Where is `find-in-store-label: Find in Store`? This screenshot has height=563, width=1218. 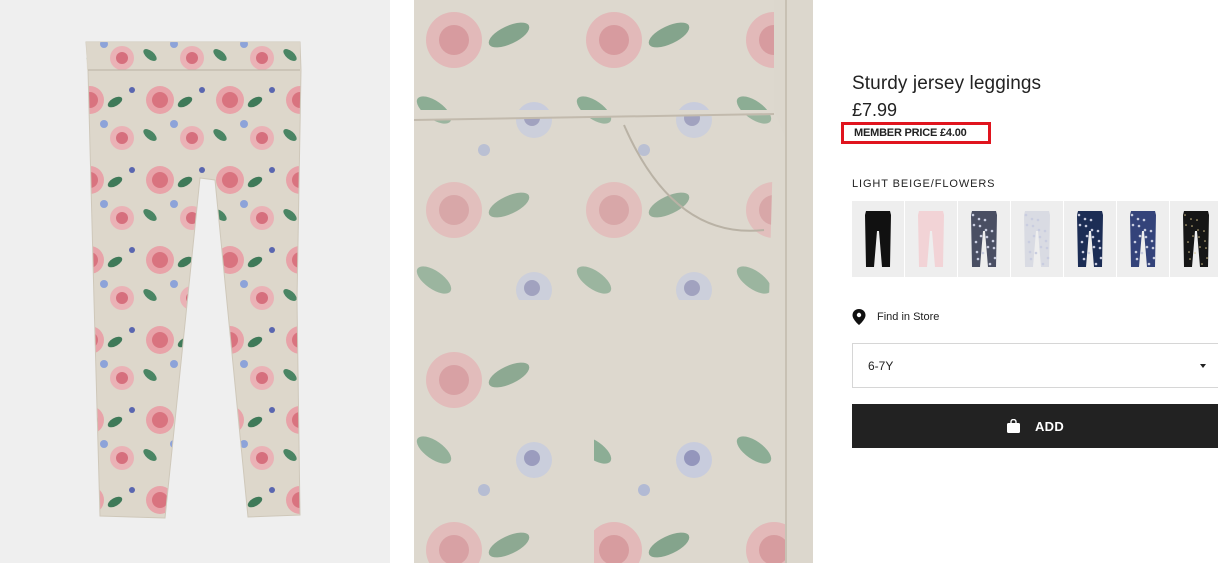 find-in-store-label: Find in Store is located at coordinates (908, 317).